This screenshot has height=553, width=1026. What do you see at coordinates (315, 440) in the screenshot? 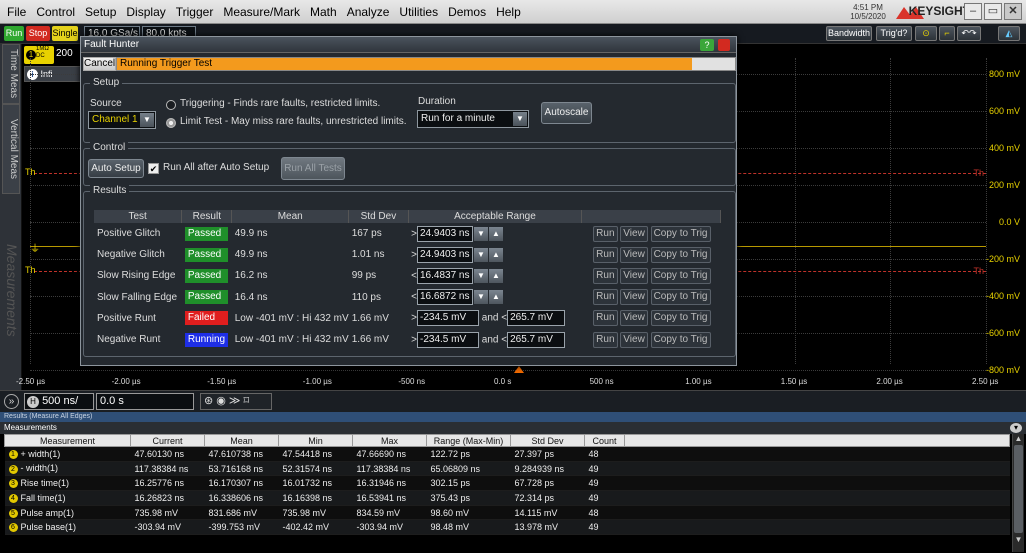
I see `meas-col-header: Min` at bounding box center [315, 440].